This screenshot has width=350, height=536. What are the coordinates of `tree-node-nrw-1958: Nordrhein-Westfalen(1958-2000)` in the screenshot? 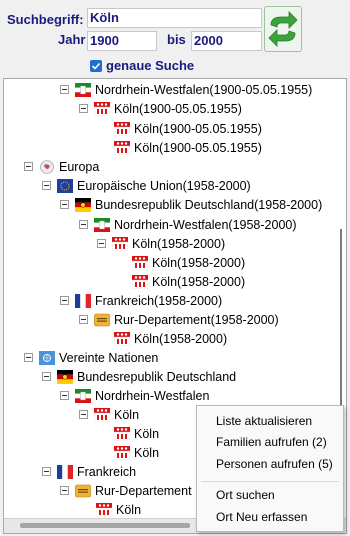 It's located at (188, 224).